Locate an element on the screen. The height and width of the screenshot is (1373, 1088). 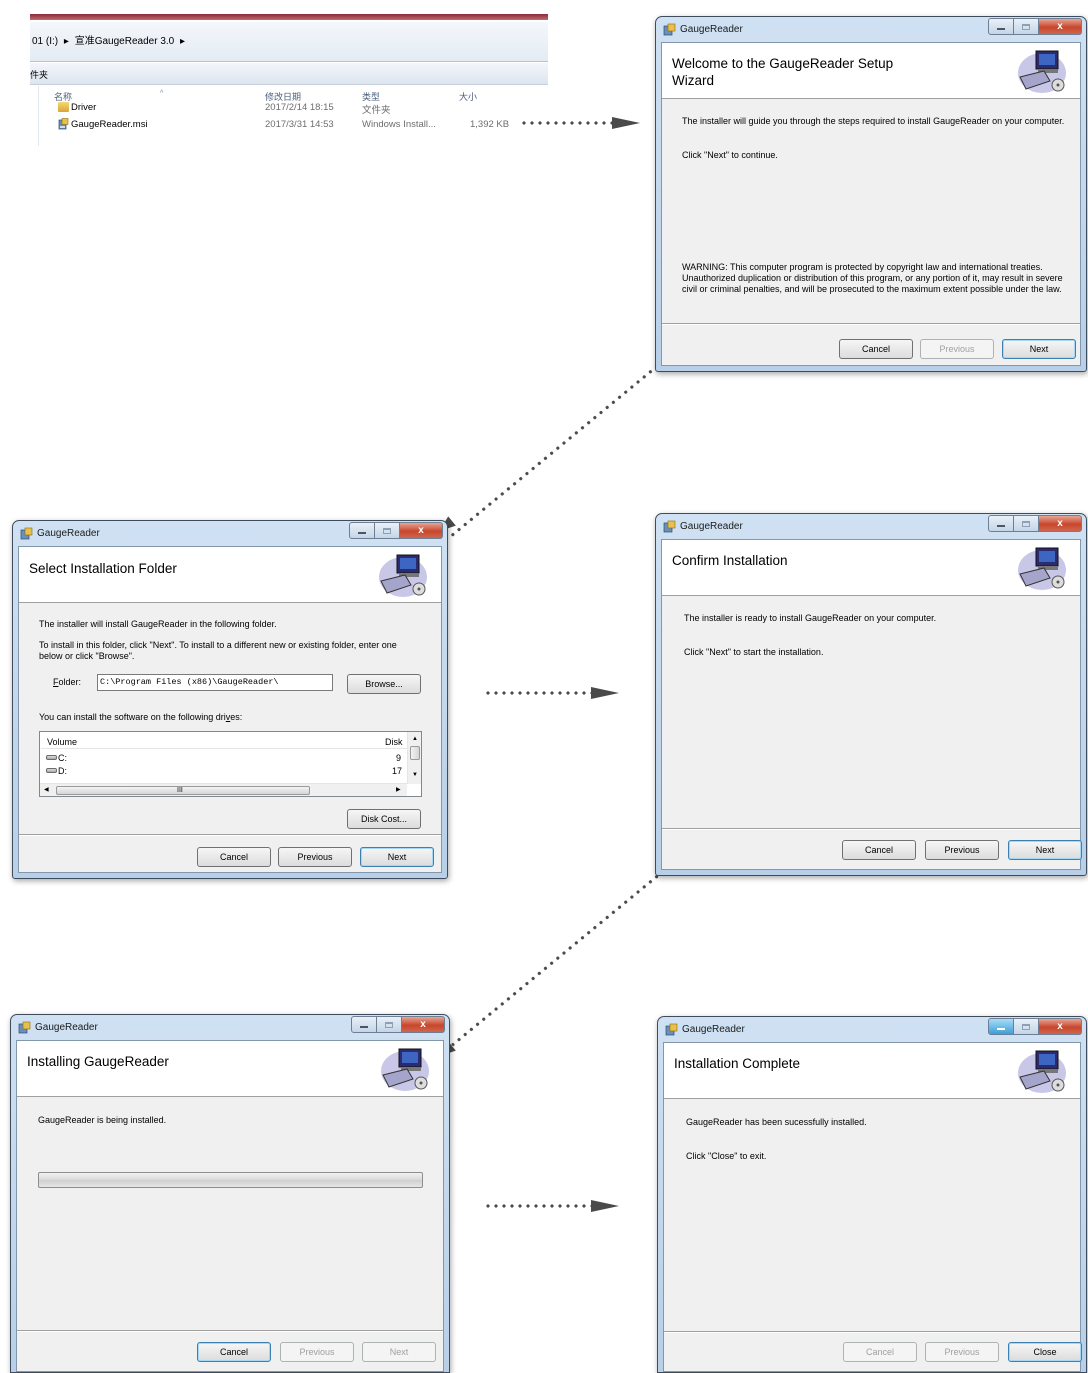
flow-arrow-dots is located at coordinates (566, 123).